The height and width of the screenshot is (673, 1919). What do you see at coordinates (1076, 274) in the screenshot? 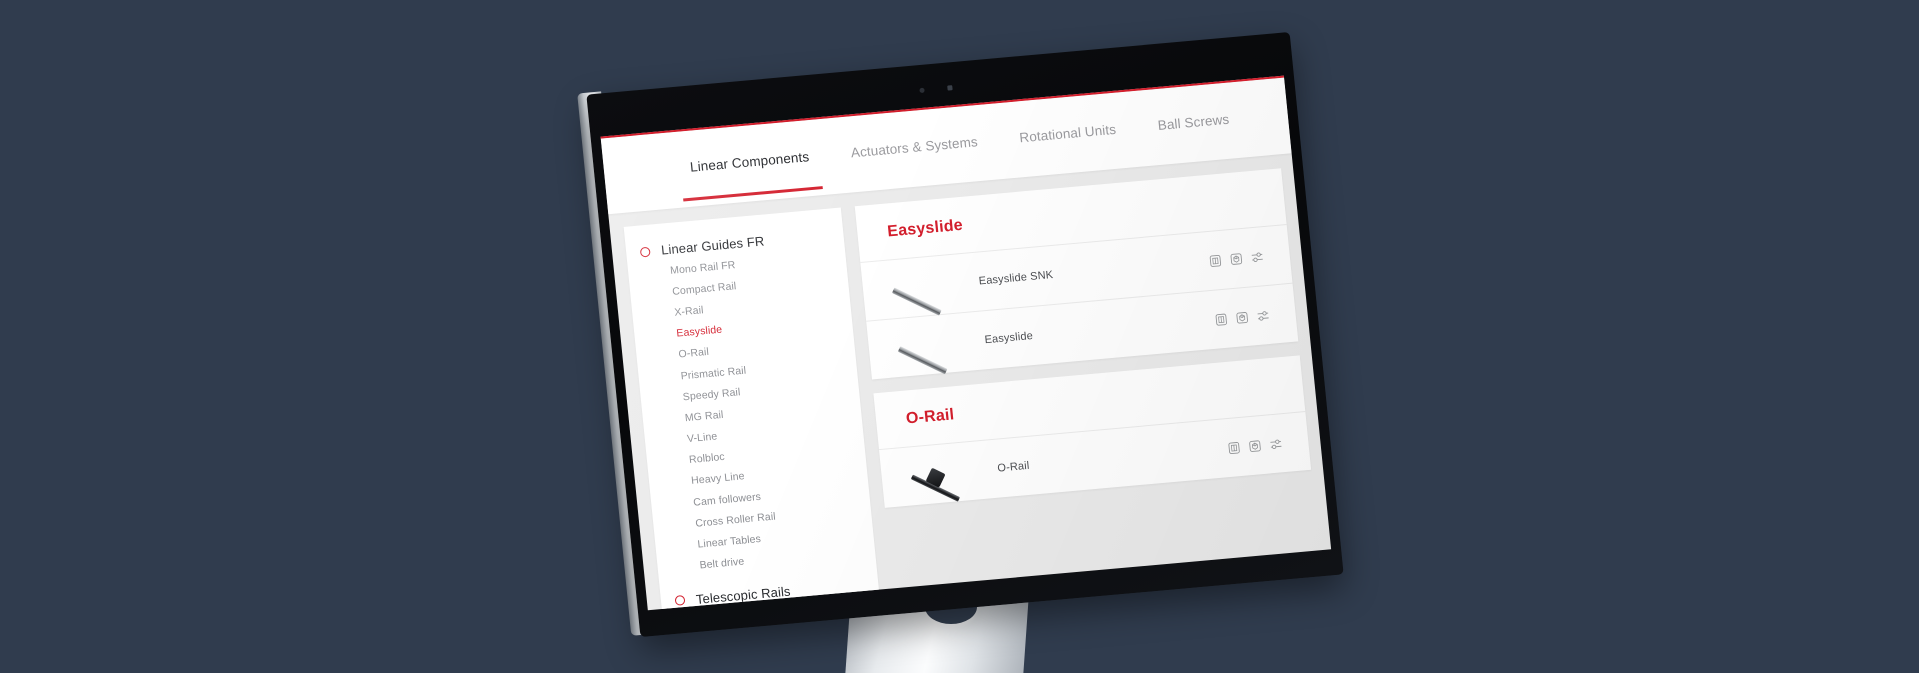
I see `product-section-easyslide: Easyslide Easyslide SNK Easyslide` at bounding box center [1076, 274].